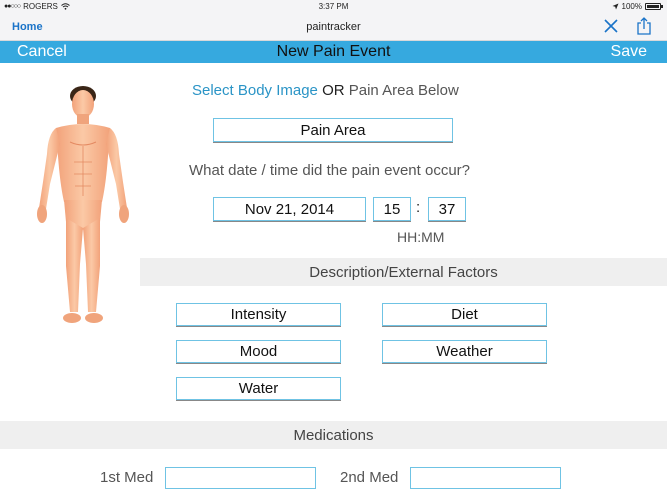 This screenshot has height=500, width=667. I want to click on mood-button: Mood, so click(258, 351).